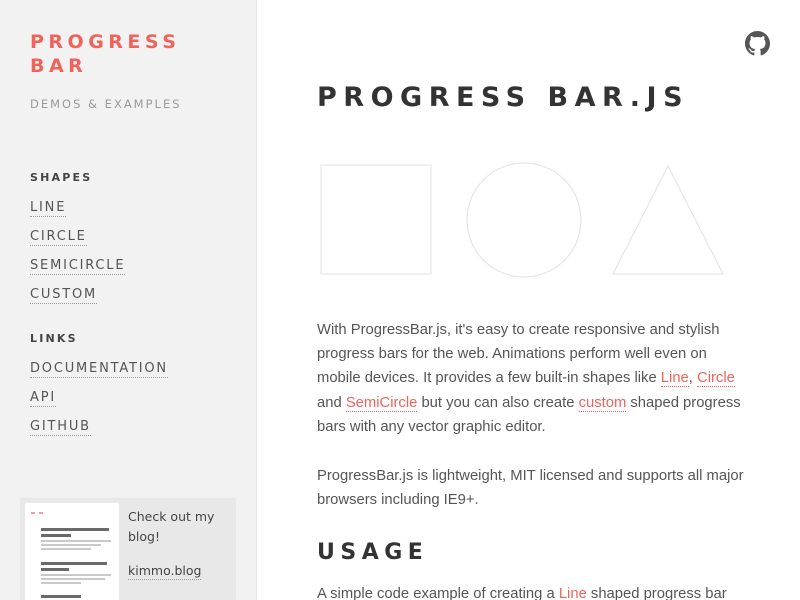 The image size is (800, 600). What do you see at coordinates (674, 379) in the screenshot?
I see `line-link: Line` at bounding box center [674, 379].